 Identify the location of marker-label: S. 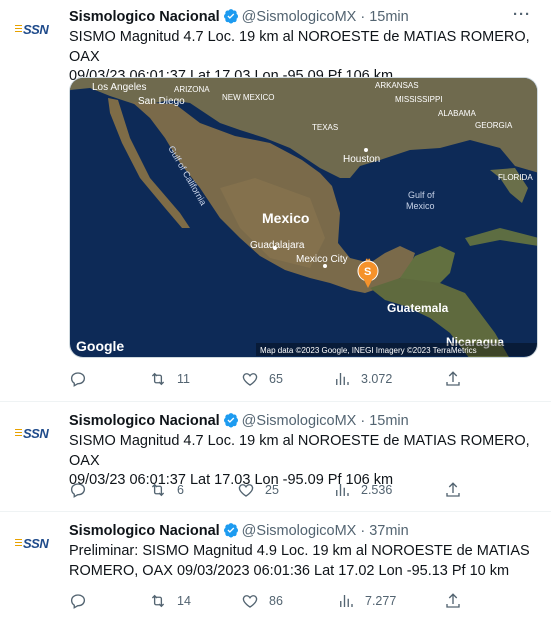
(367, 272).